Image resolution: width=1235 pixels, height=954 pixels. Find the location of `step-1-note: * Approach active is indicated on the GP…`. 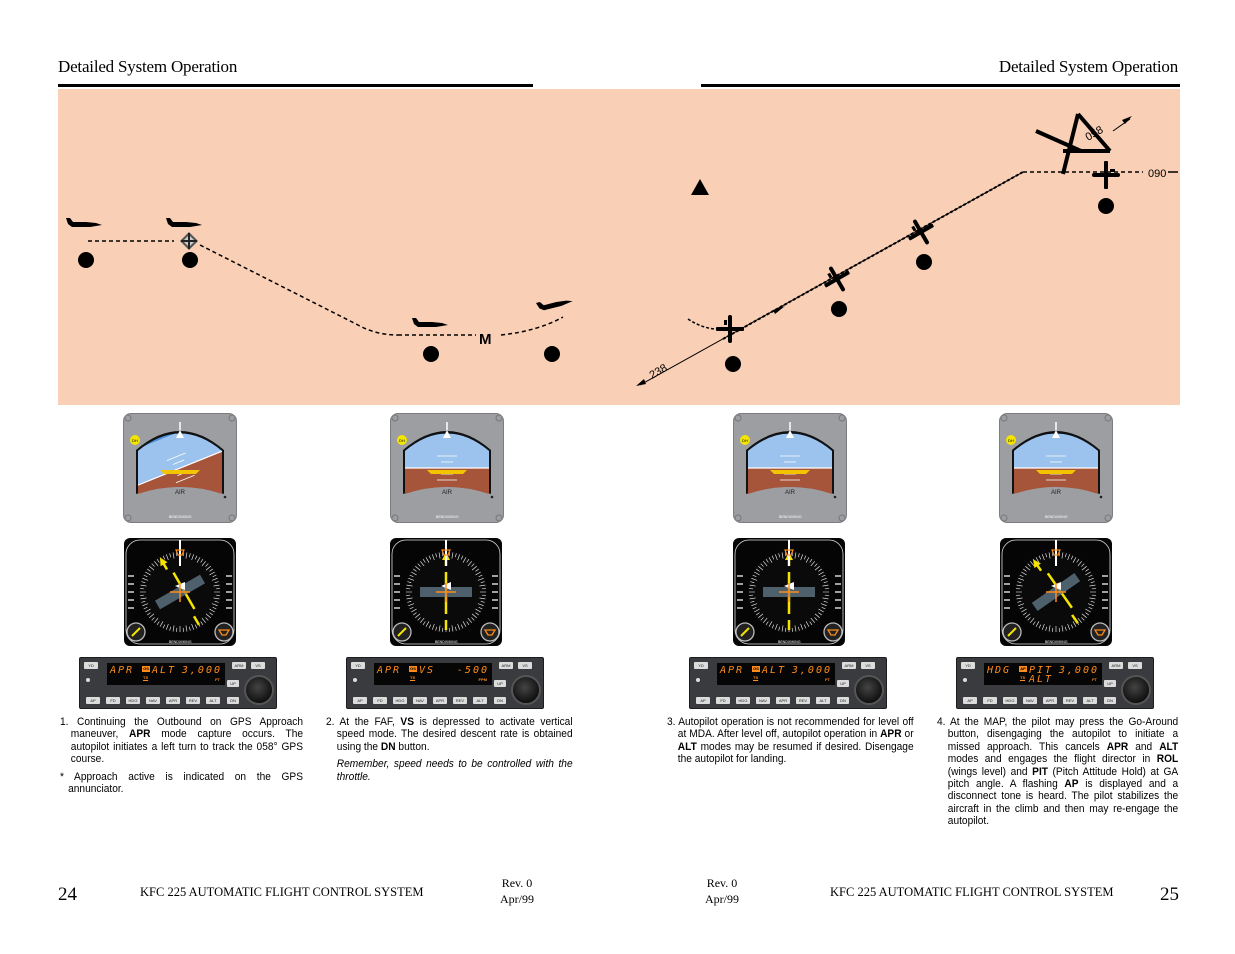

step-1-note: * Approach active is indicated on the GP… is located at coordinates (181, 783).